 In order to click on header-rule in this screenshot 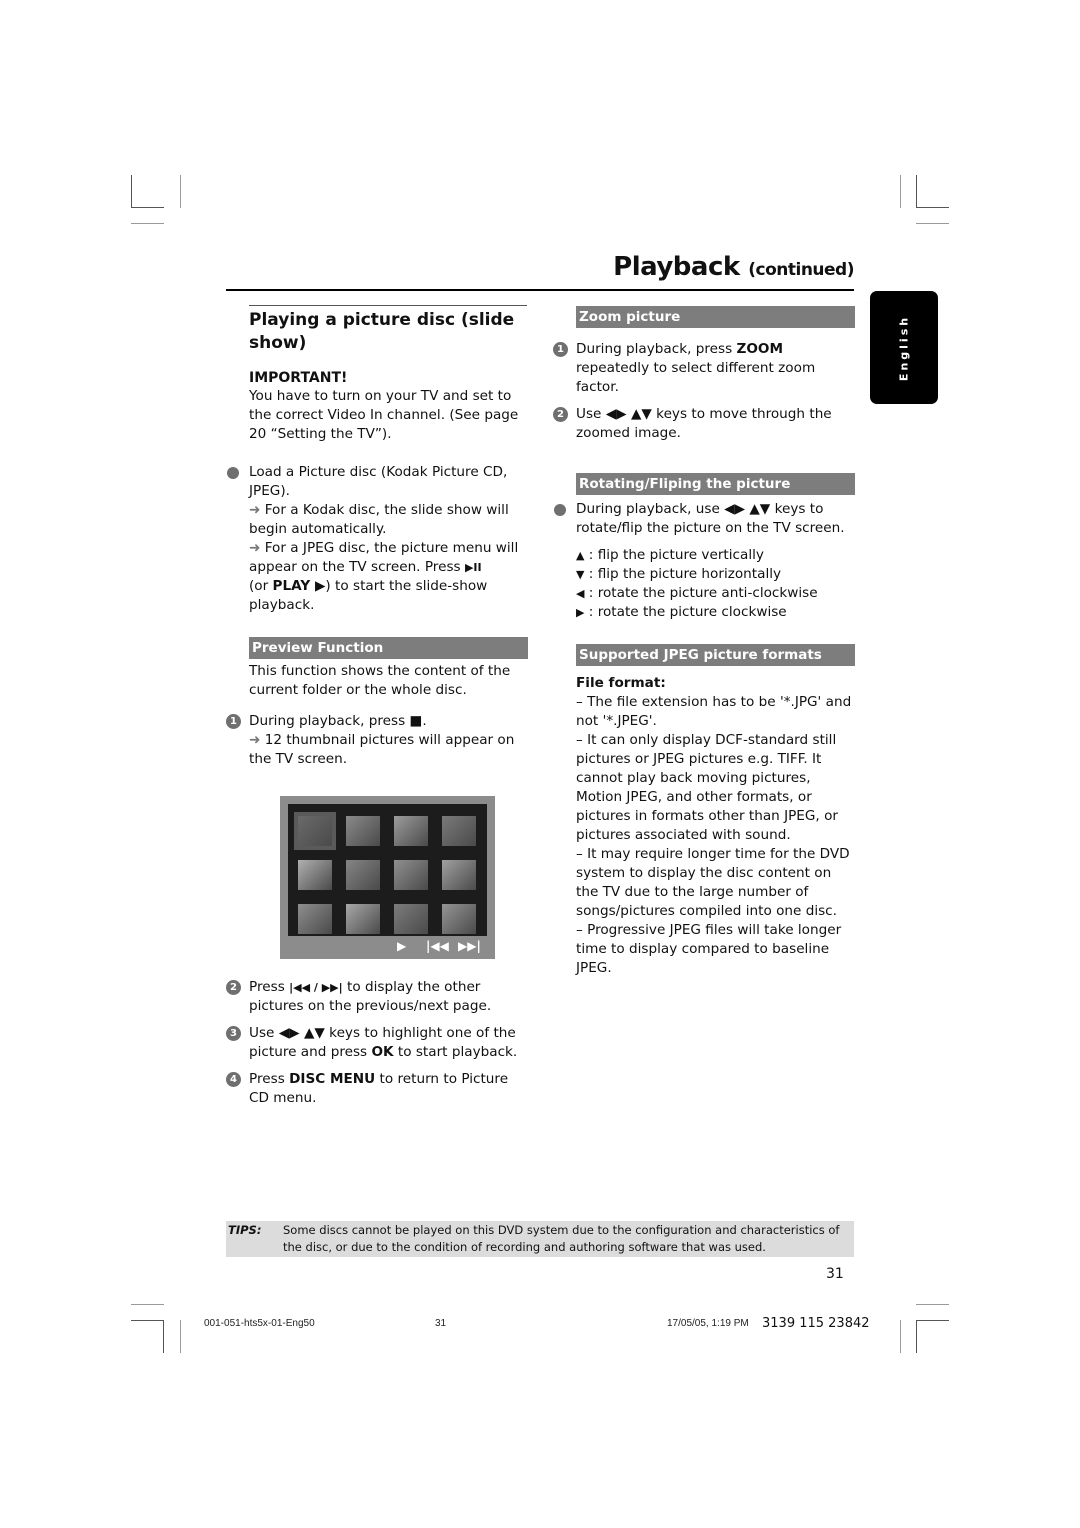, I will do `click(540, 290)`.